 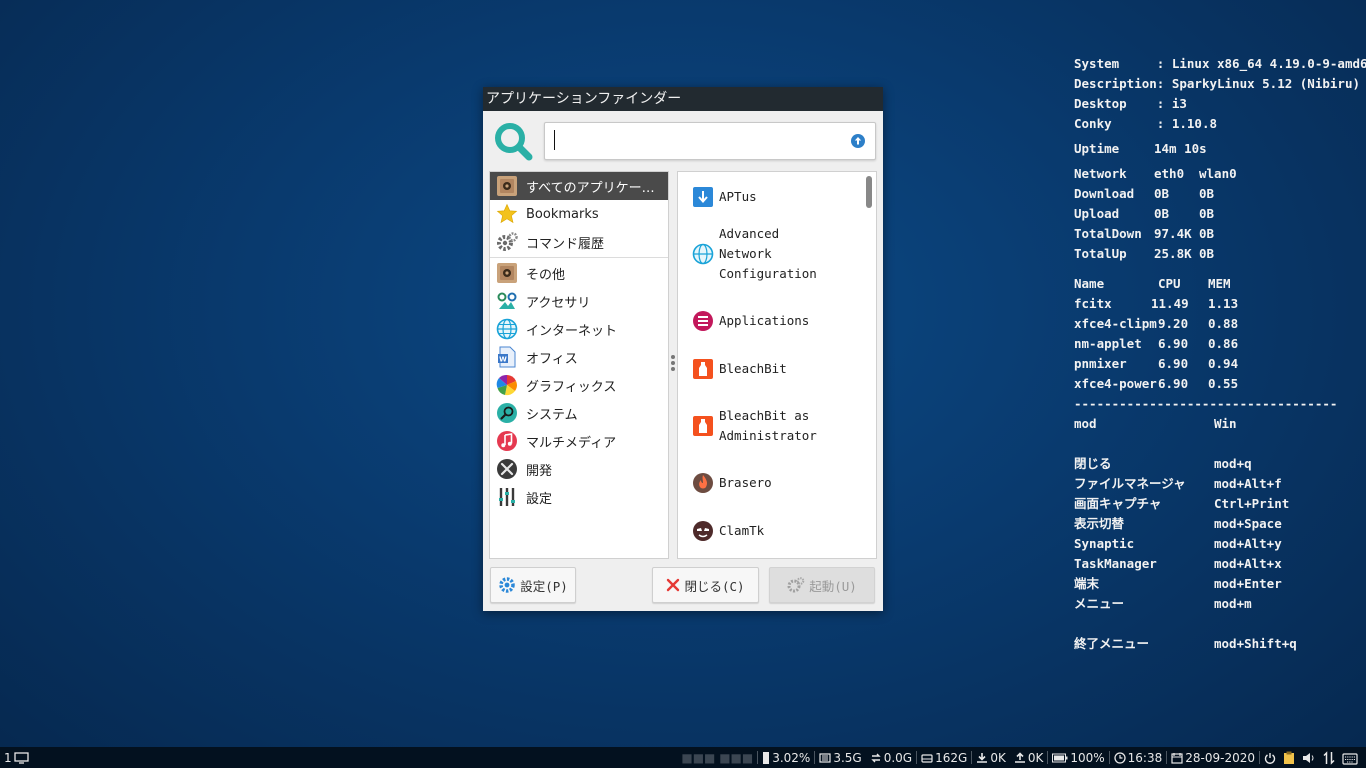 I want to click on battery-block: 100%, so click(x=1078, y=758).